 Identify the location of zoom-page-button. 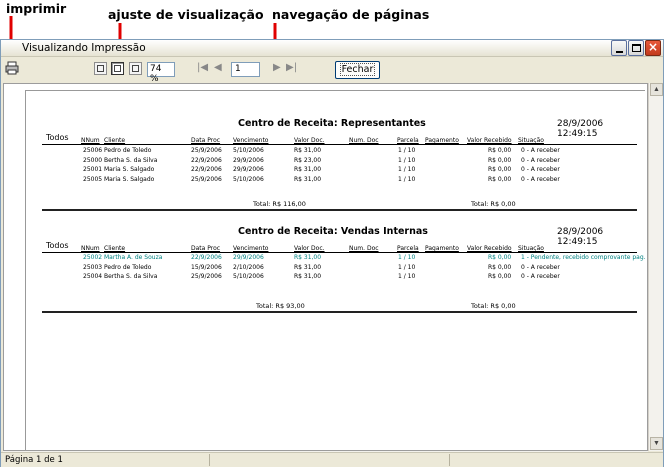
(117, 68).